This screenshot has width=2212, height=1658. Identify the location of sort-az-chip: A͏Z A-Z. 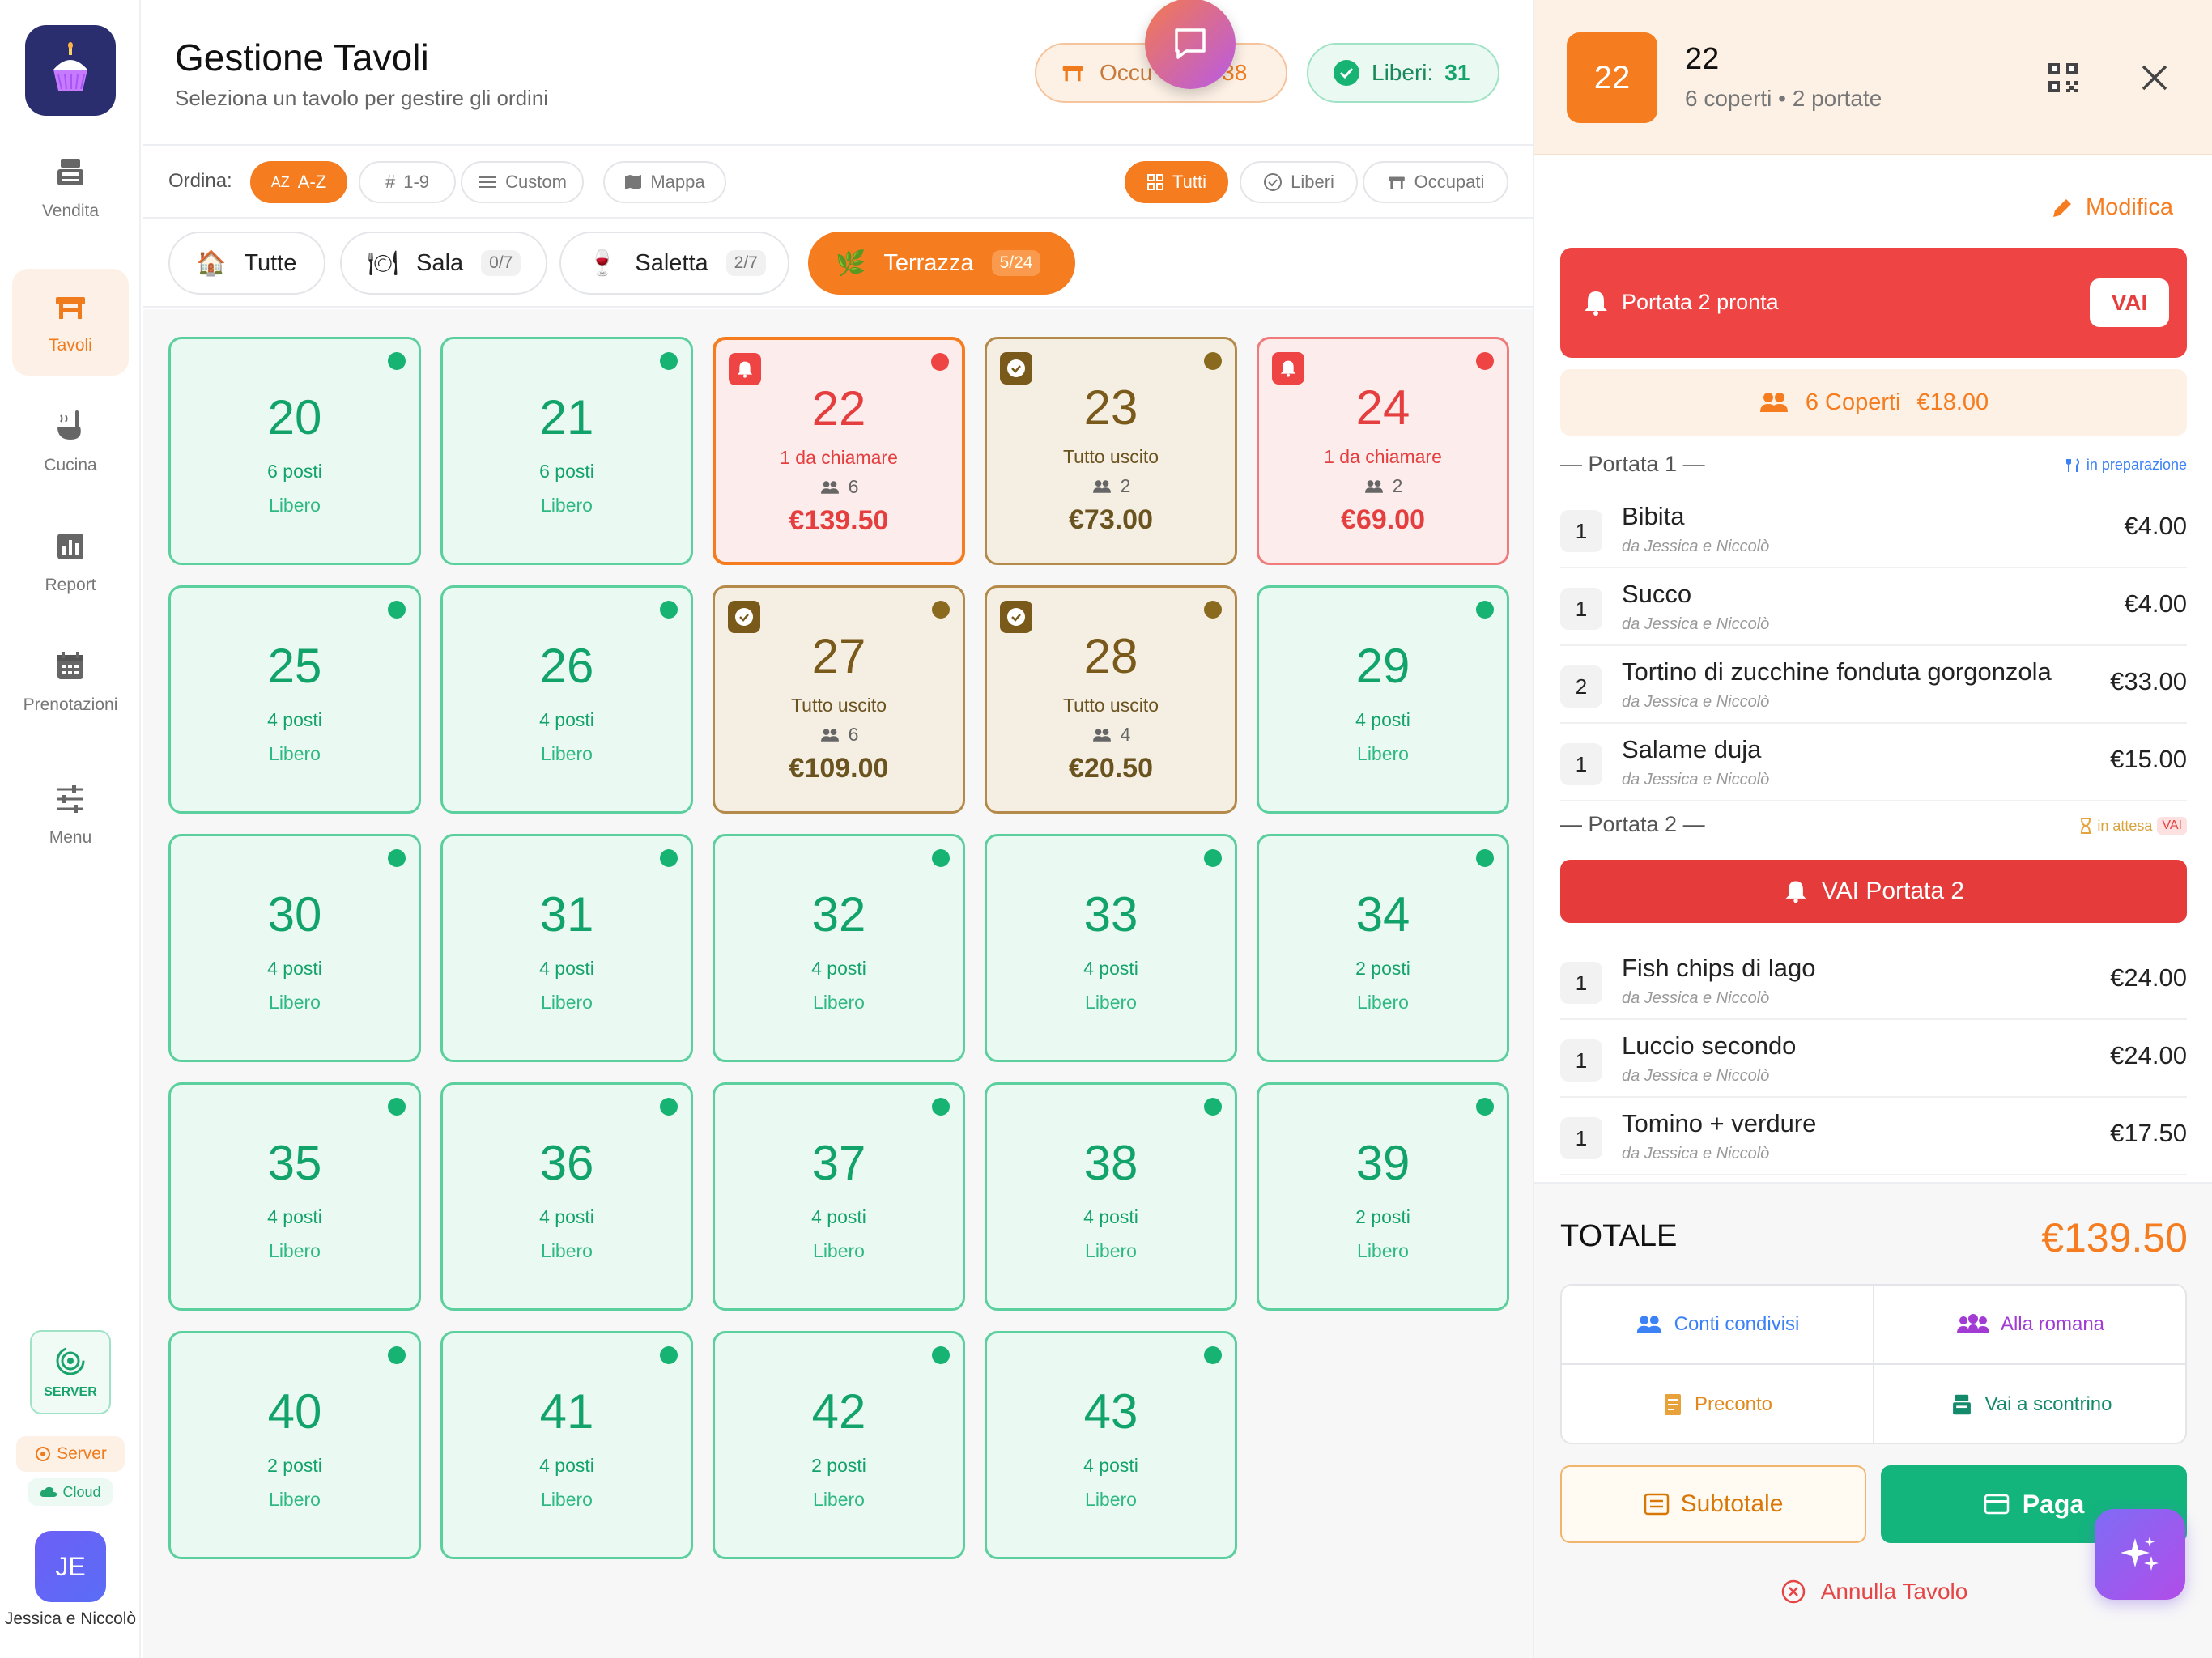
(299, 182).